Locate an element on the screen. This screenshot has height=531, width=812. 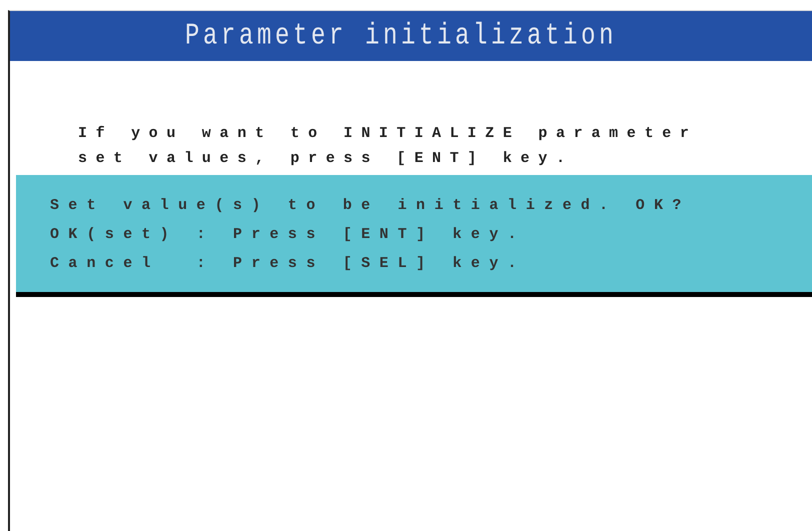
instruction-text: If you want to INITIALIZE parameter is located at coordinates (388, 133).